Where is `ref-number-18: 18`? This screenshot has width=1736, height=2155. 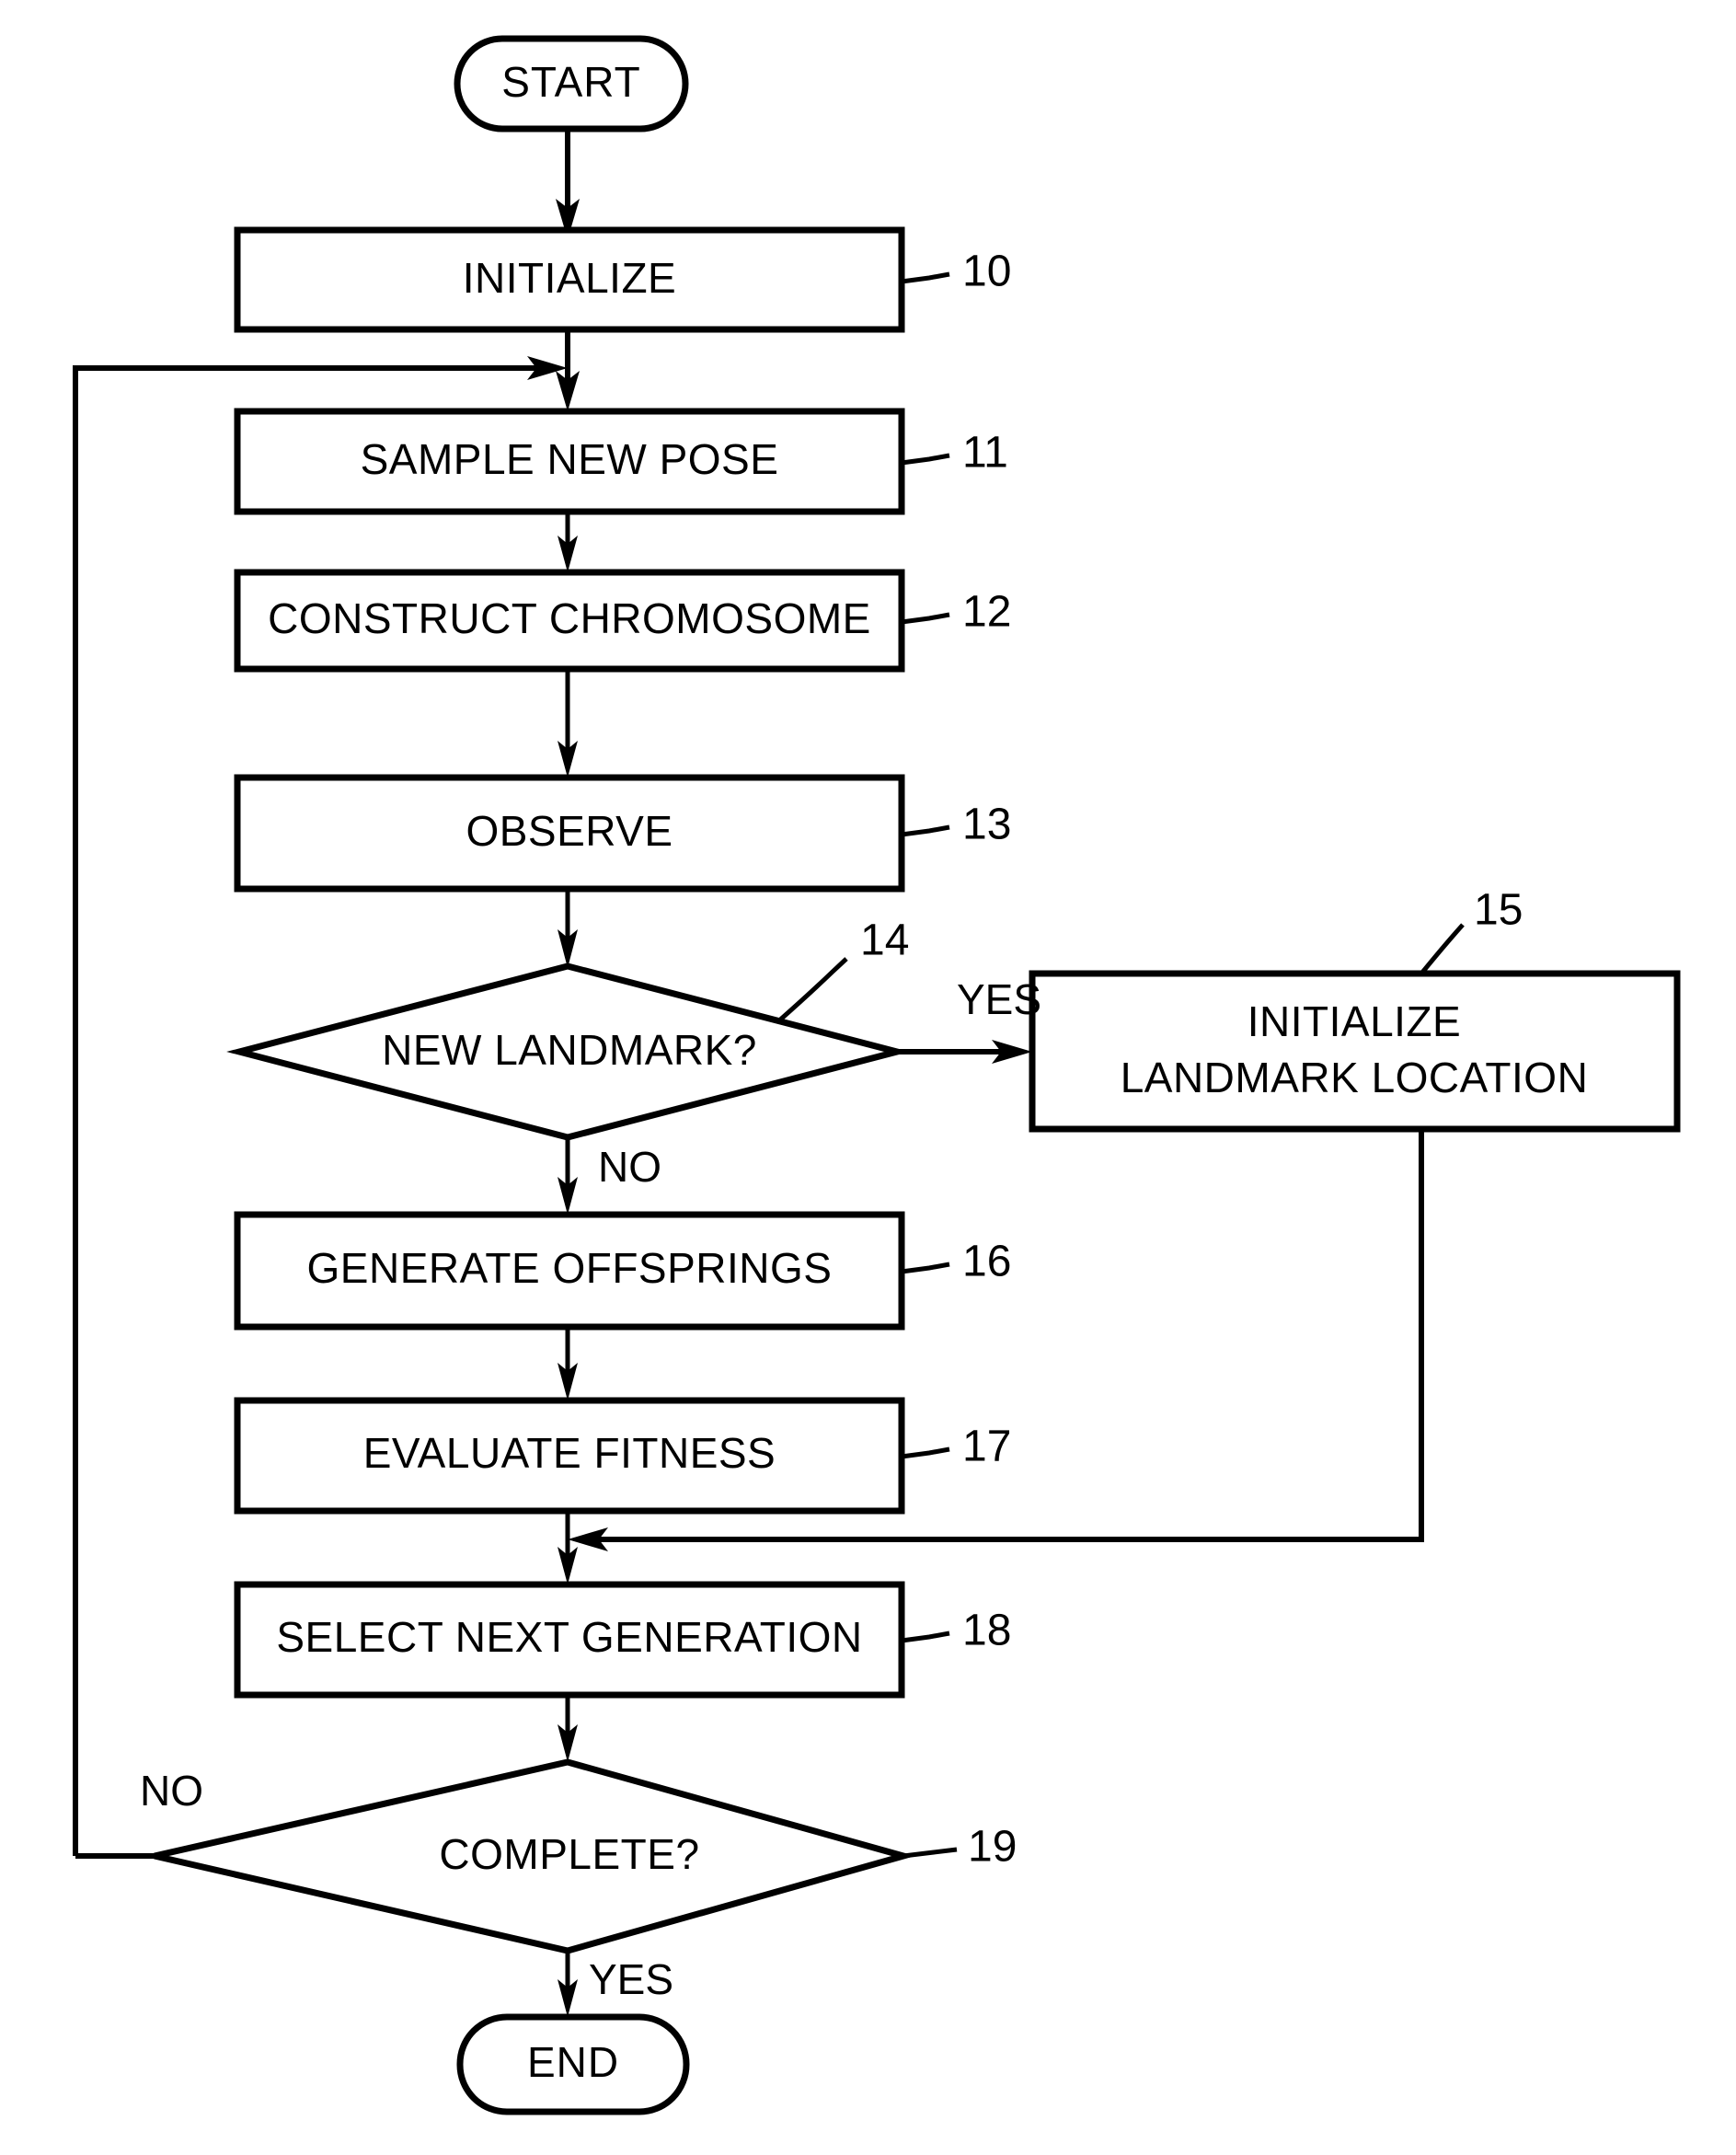 ref-number-18: 18 is located at coordinates (987, 1631).